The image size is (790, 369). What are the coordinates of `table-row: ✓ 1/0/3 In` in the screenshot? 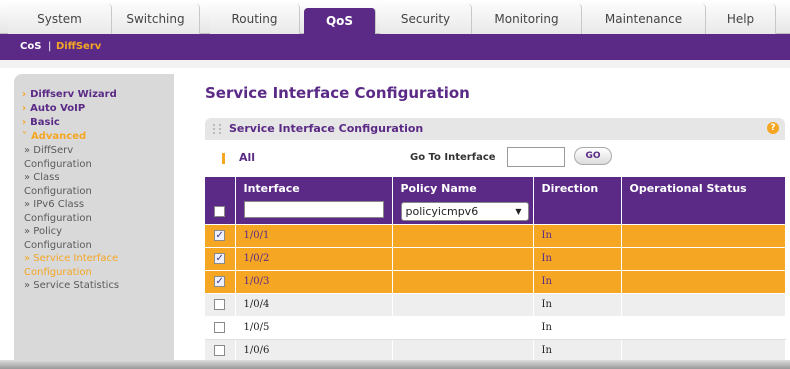 It's located at (495, 282).